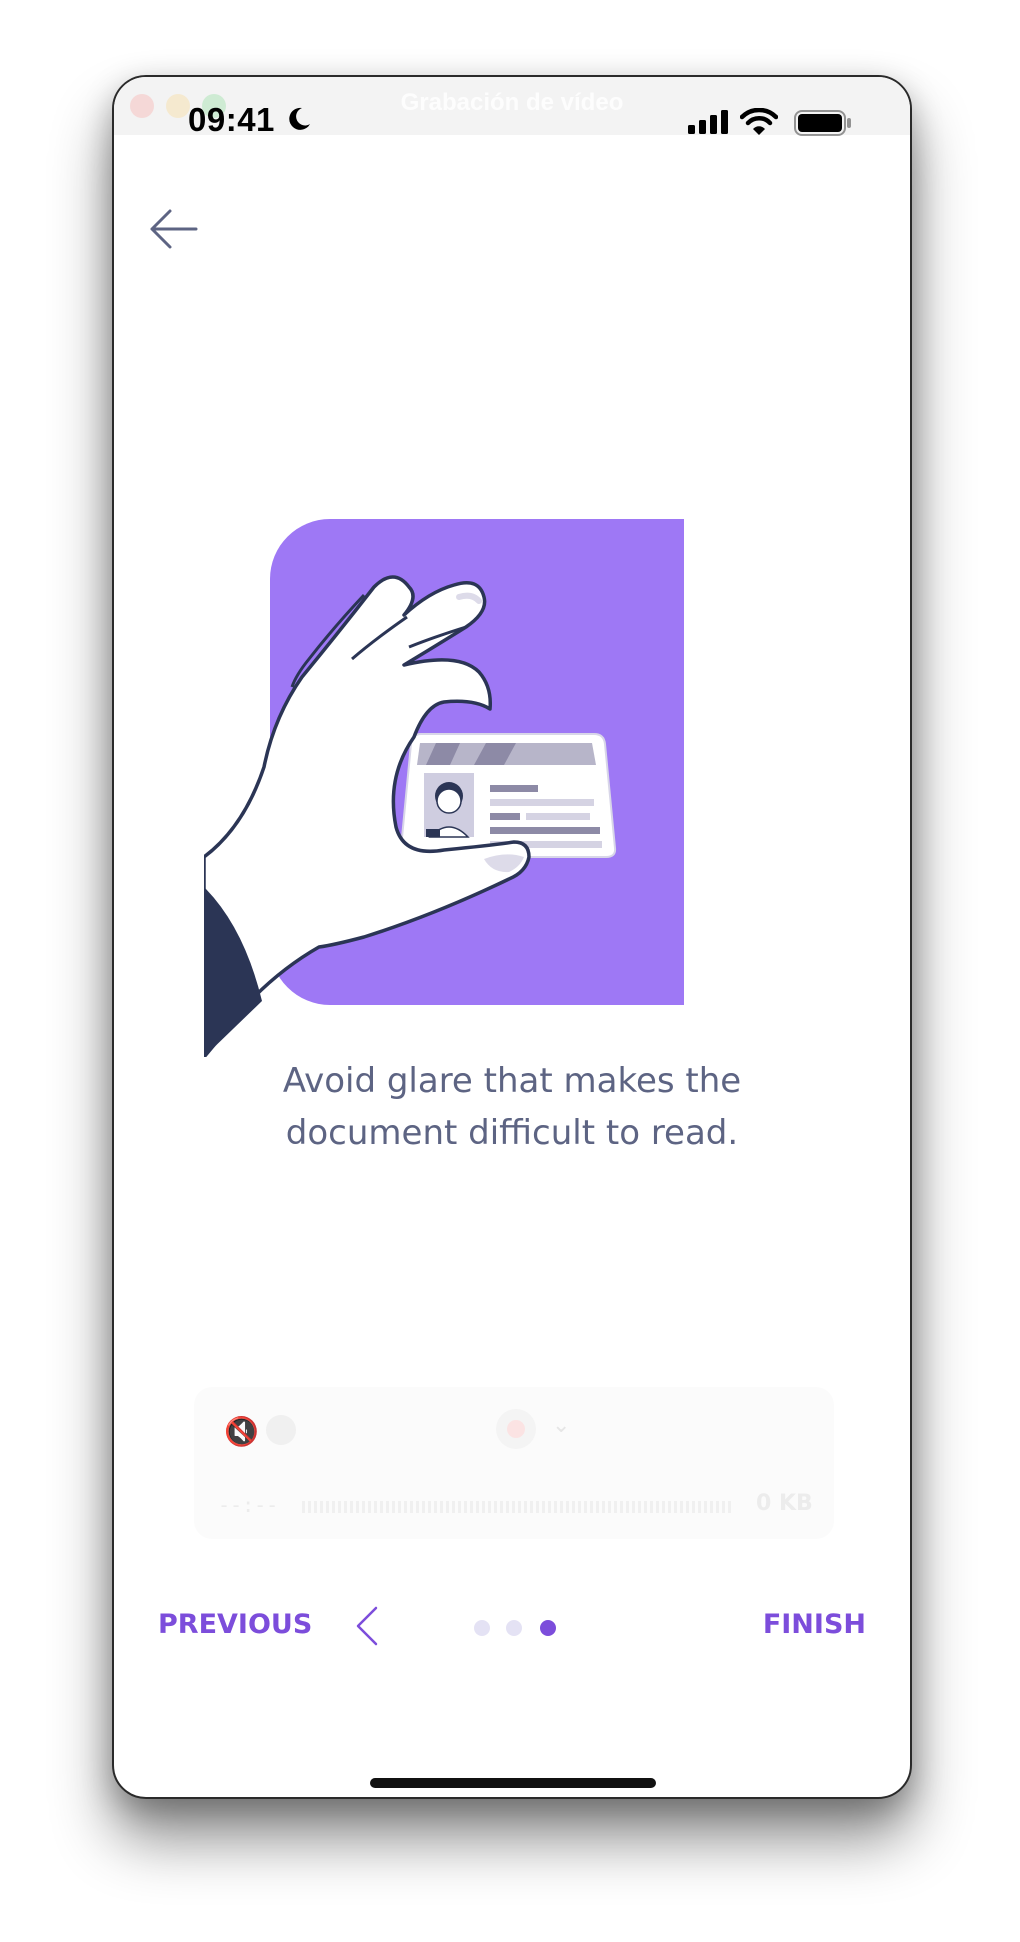 The height and width of the screenshot is (1942, 1020). I want to click on battery-icon, so click(822, 123).